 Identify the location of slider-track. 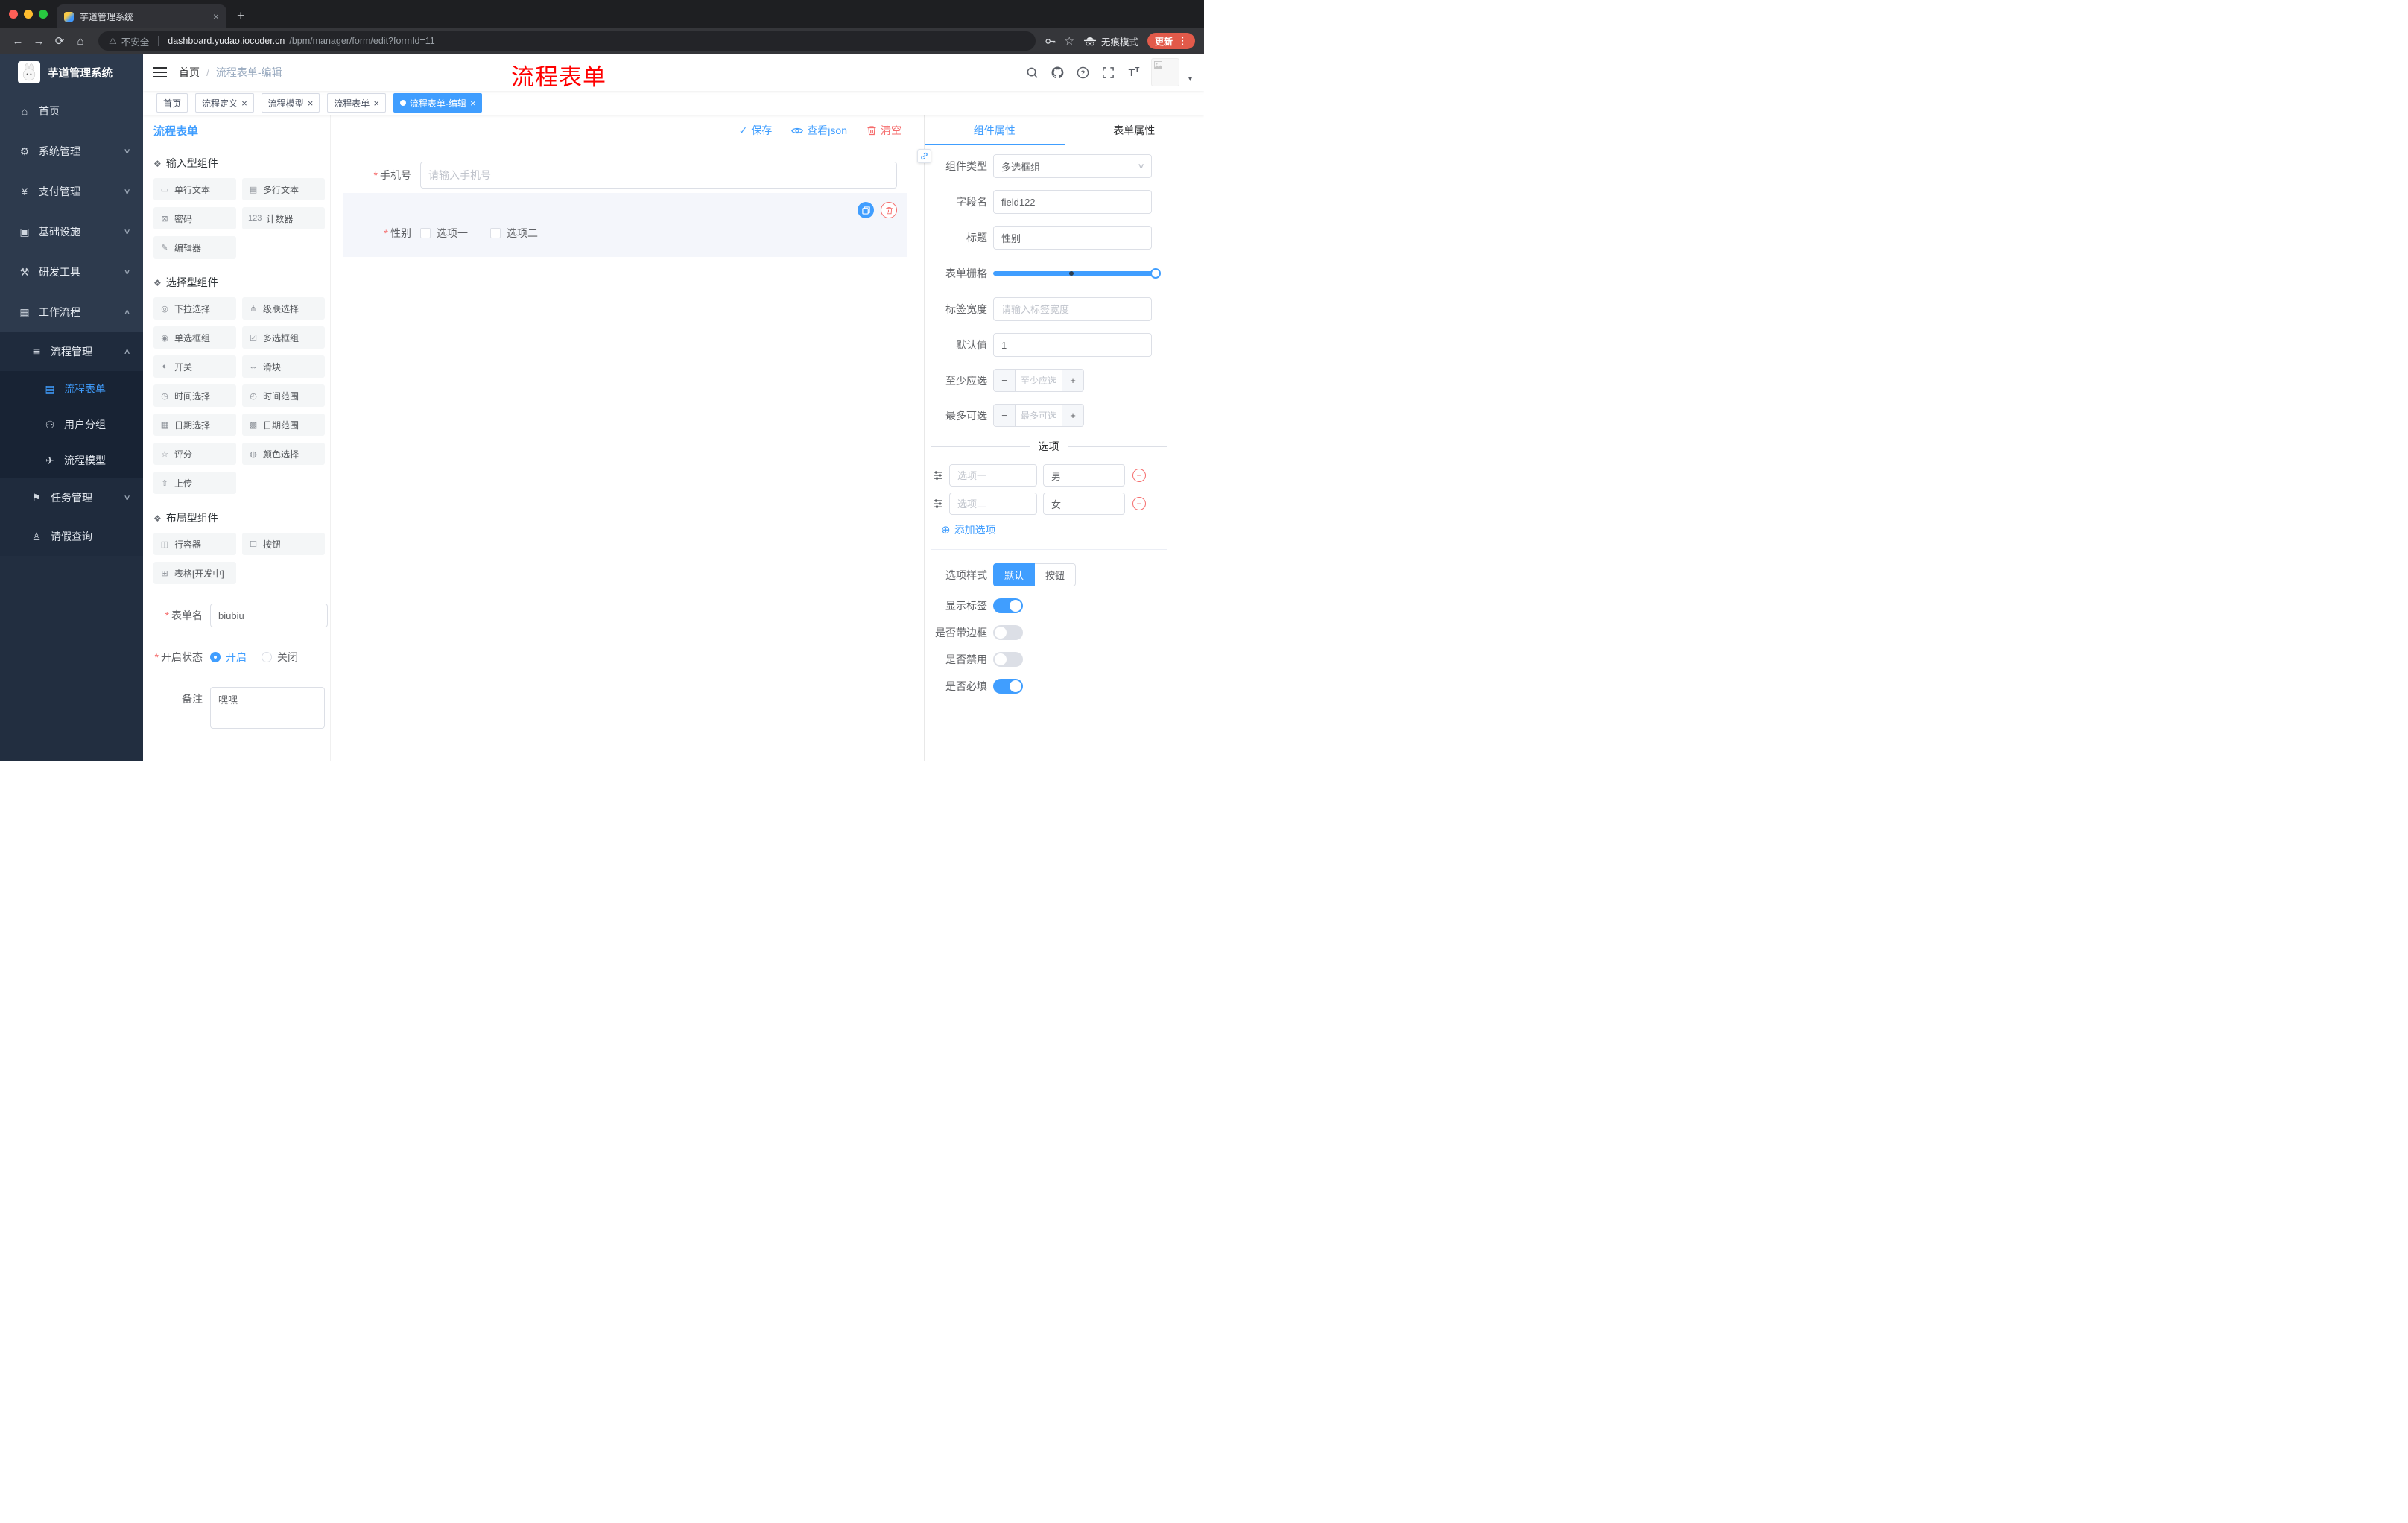
(1077, 274).